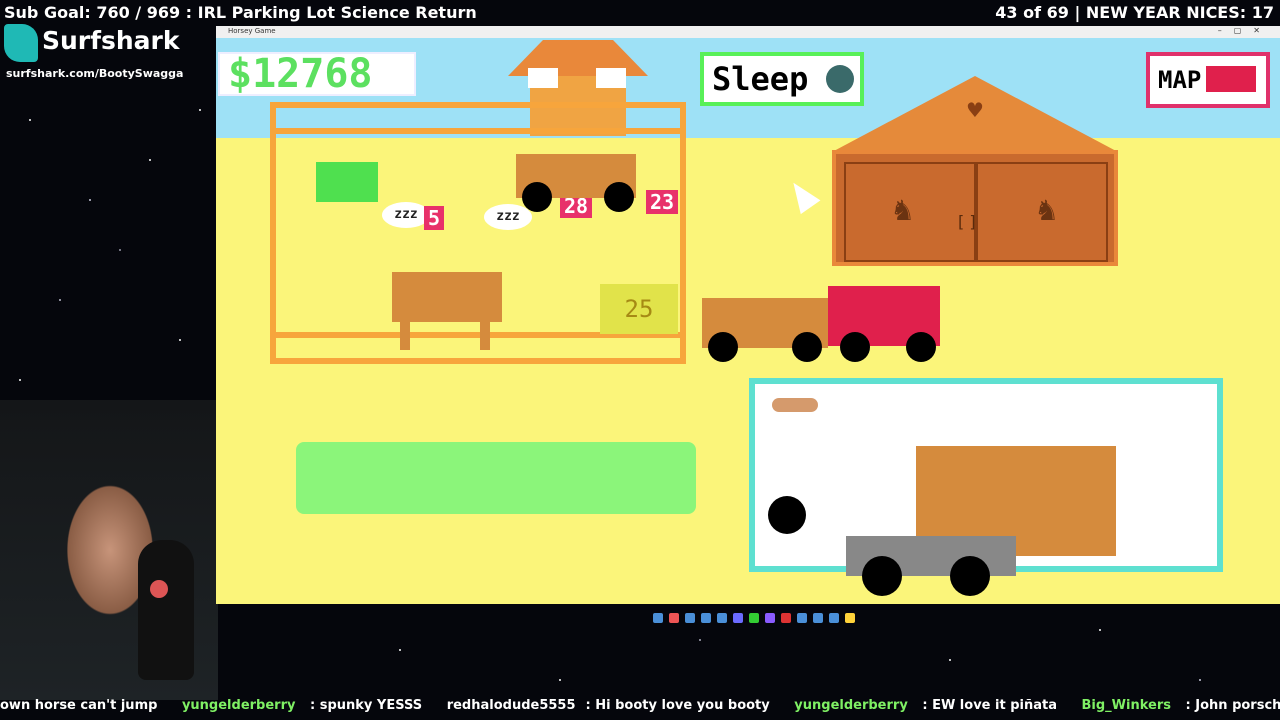  I want to click on browser-icon, so click(674, 618).